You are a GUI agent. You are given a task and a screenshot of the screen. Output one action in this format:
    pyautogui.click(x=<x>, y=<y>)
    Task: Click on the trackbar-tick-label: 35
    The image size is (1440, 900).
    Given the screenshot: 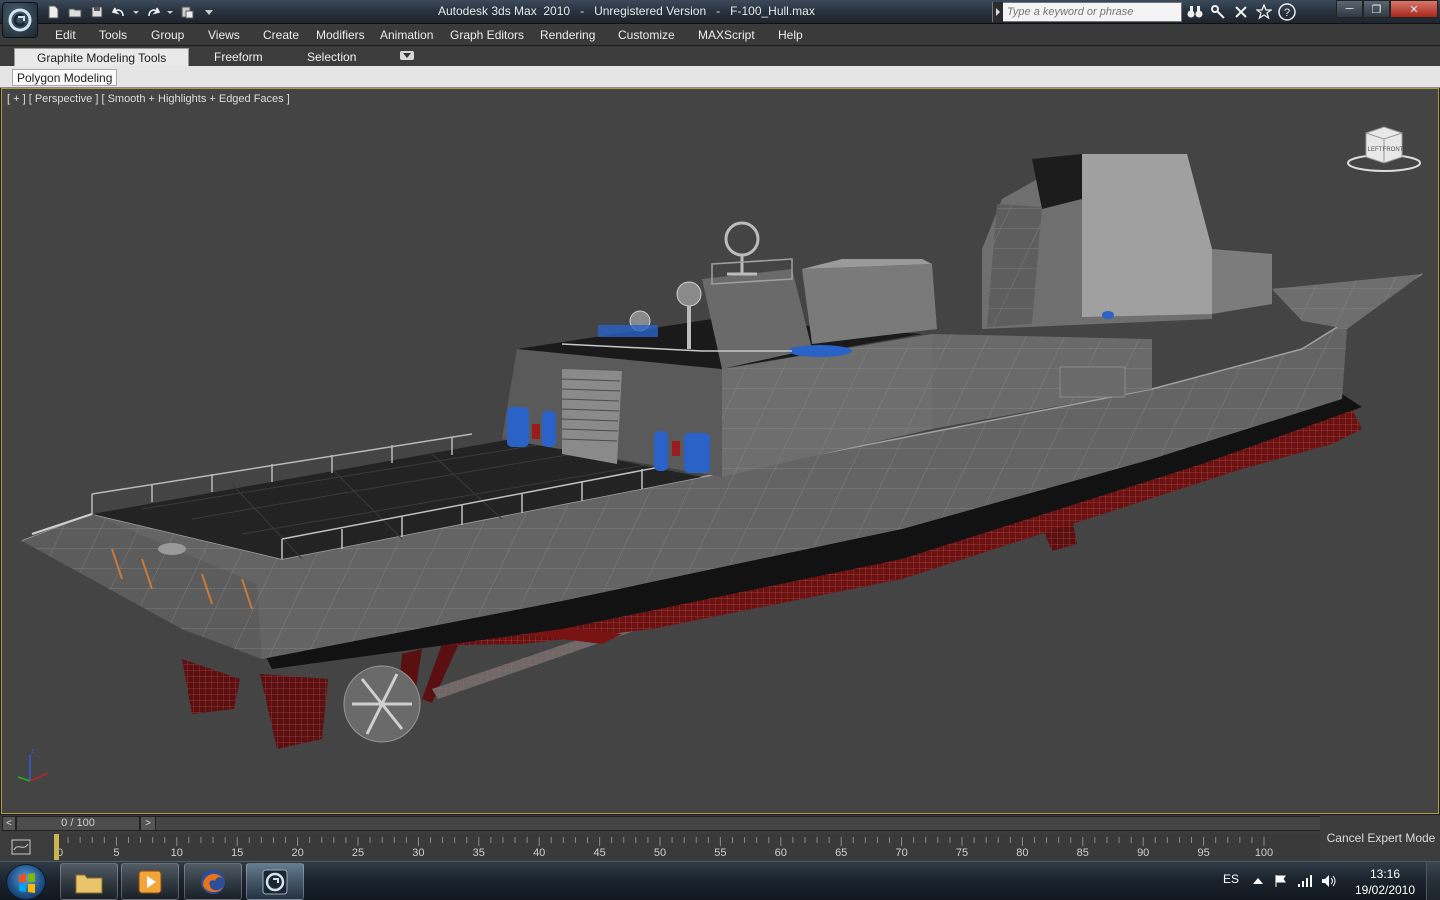 What is the action you would take?
    pyautogui.click(x=479, y=853)
    